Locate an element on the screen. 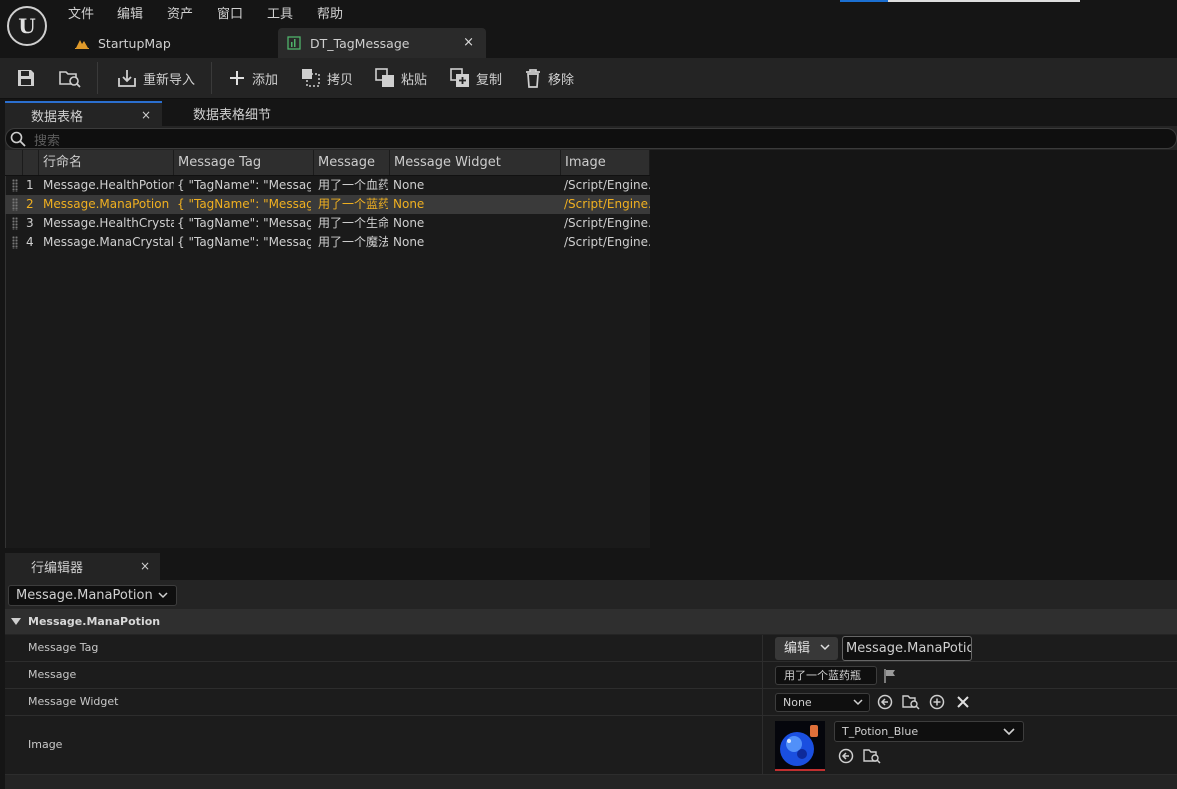  row-index: 4 is located at coordinates (30, 242).